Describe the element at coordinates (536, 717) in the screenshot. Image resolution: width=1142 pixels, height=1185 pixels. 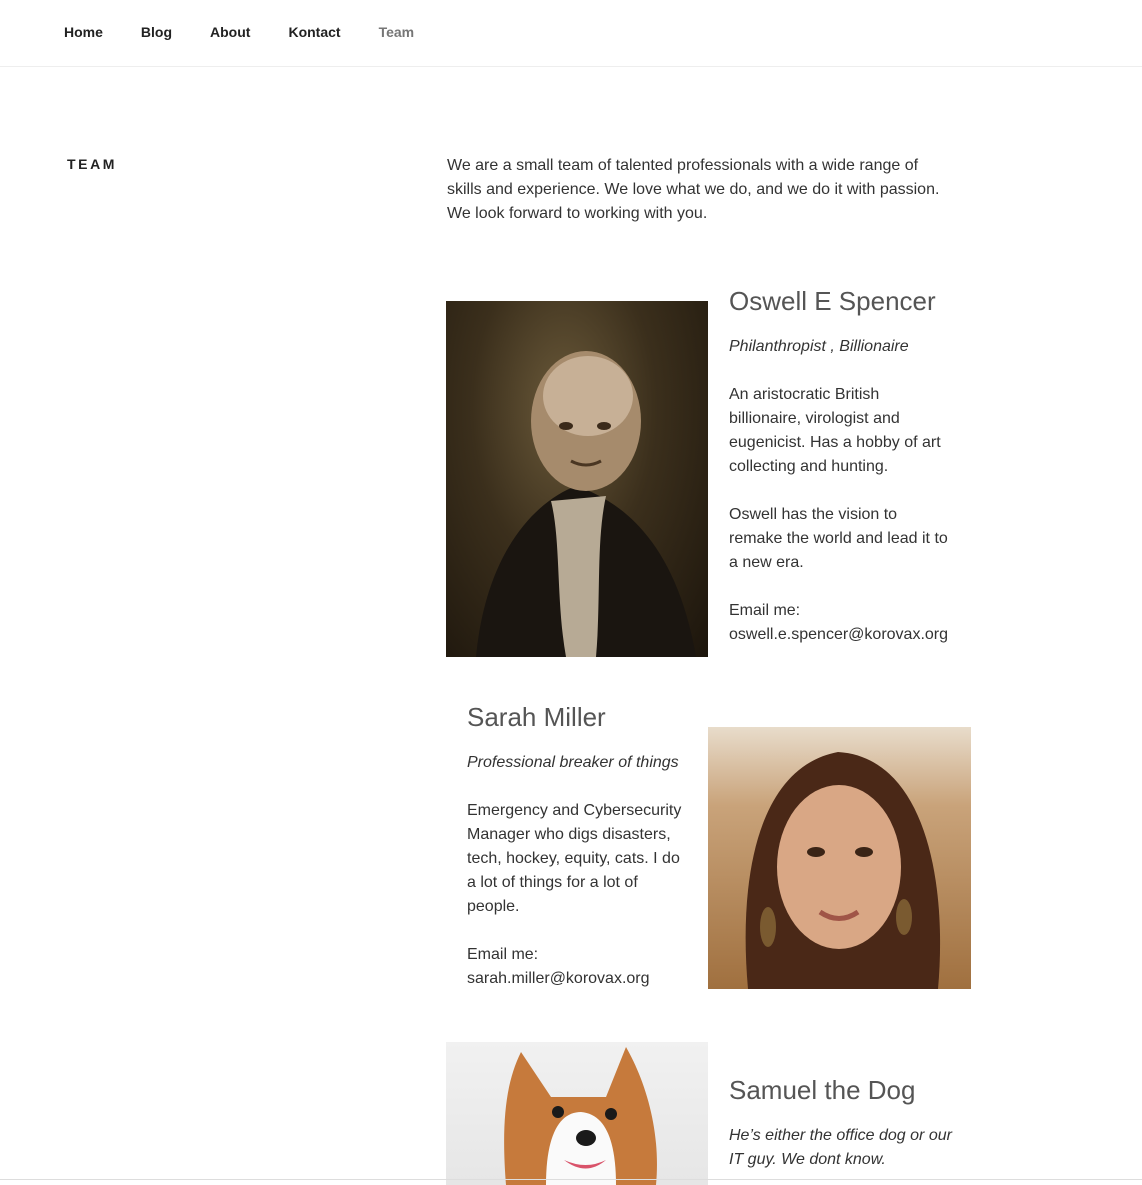
I see `member-name: Sarah Miller` at that location.